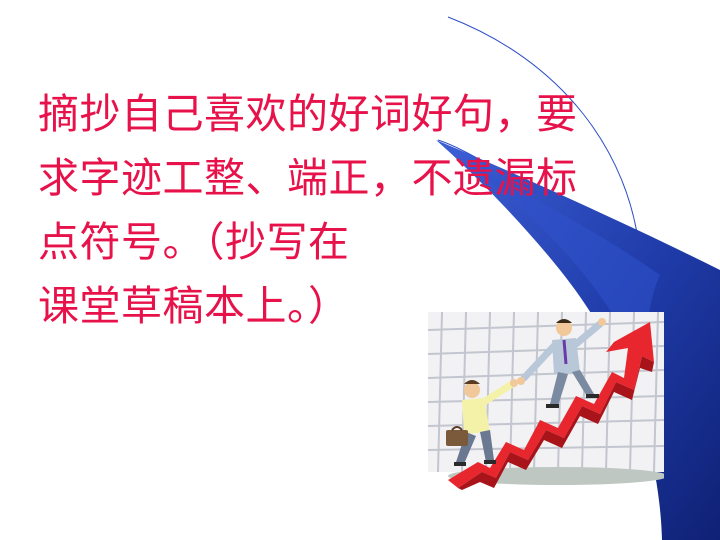  I want to click on instruction-line-1: 摘抄自己喜欢的好词好句，要, so click(308, 114).